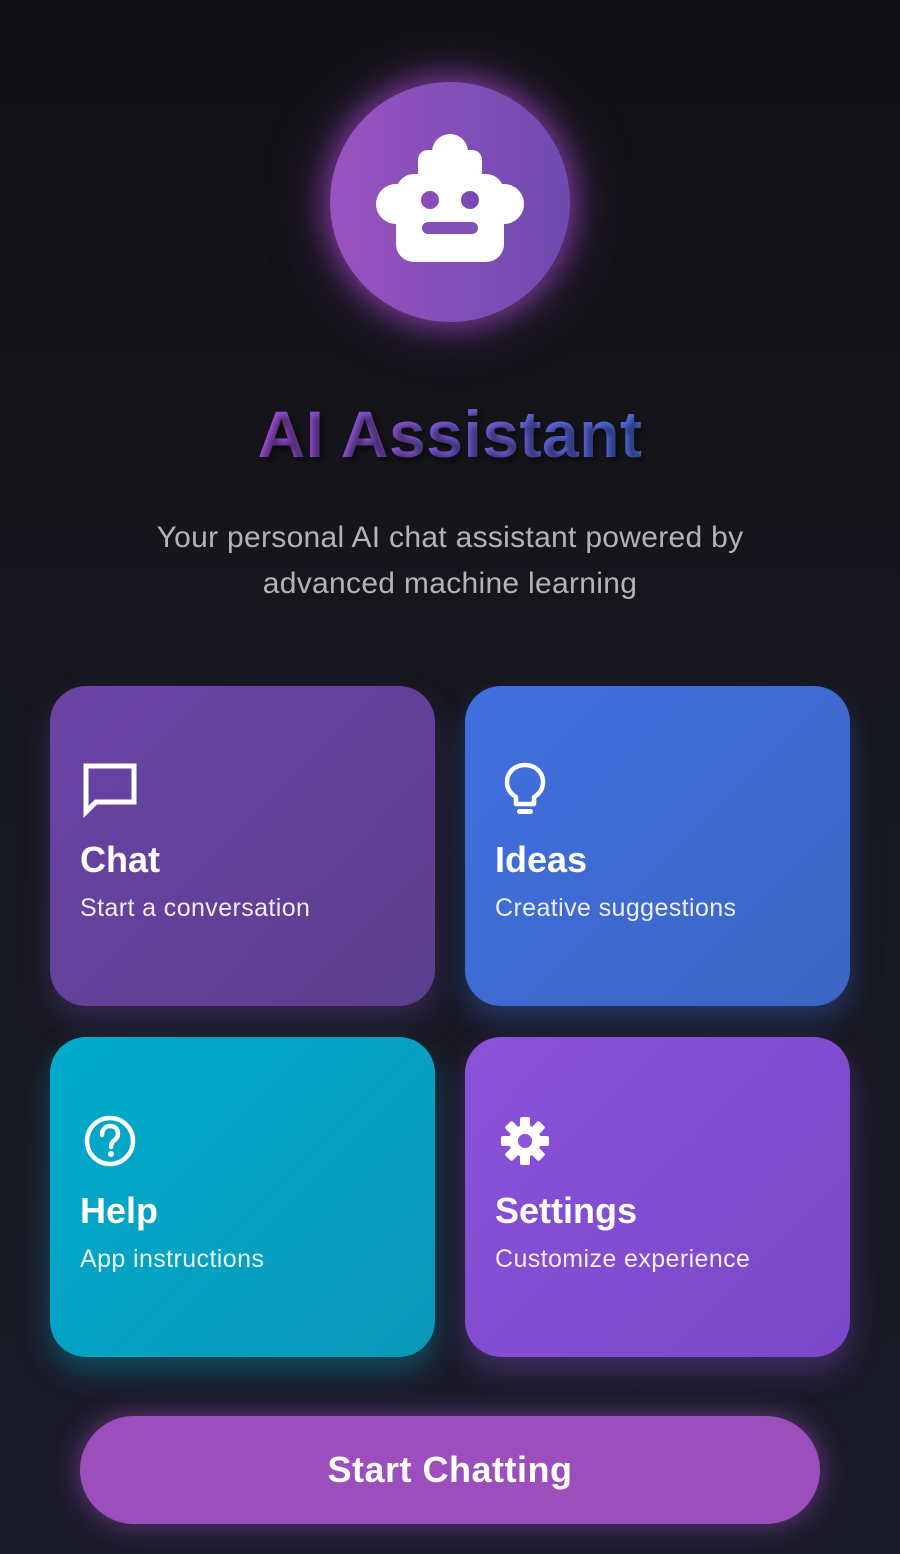 The width and height of the screenshot is (900, 1554). What do you see at coordinates (450, 434) in the screenshot?
I see `app-title: AI Assistant` at bounding box center [450, 434].